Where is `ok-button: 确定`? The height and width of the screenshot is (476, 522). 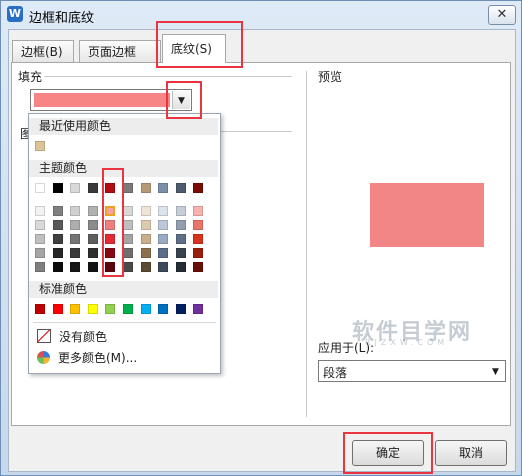 ok-button: 确定 is located at coordinates (388, 453).